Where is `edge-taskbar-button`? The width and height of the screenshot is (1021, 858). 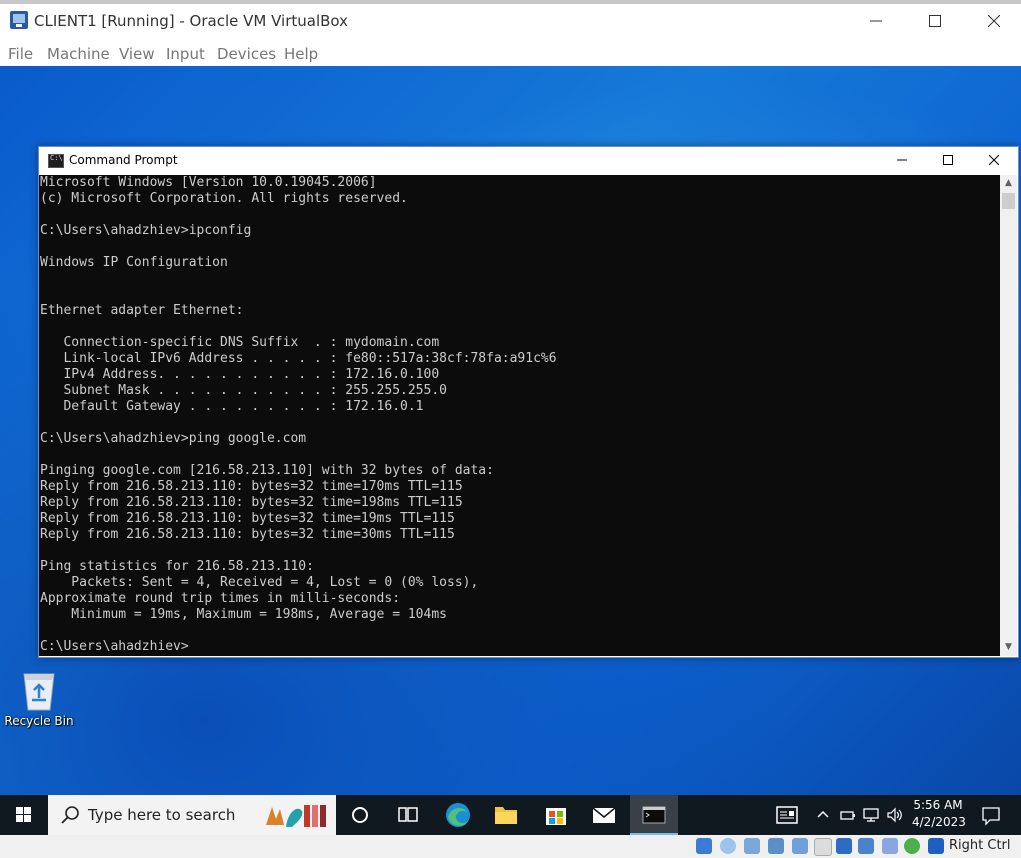
edge-taskbar-button is located at coordinates (458, 815).